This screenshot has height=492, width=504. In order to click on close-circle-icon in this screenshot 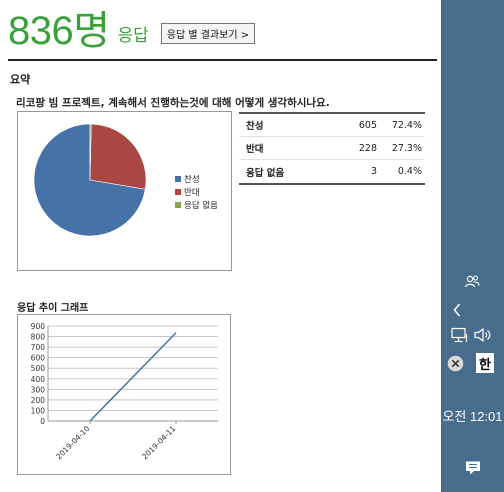, I will do `click(455, 363)`.